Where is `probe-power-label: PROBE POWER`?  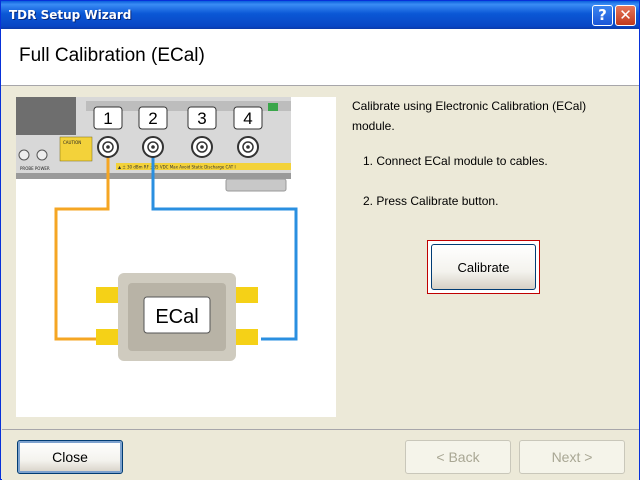
probe-power-label: PROBE POWER is located at coordinates (35, 168).